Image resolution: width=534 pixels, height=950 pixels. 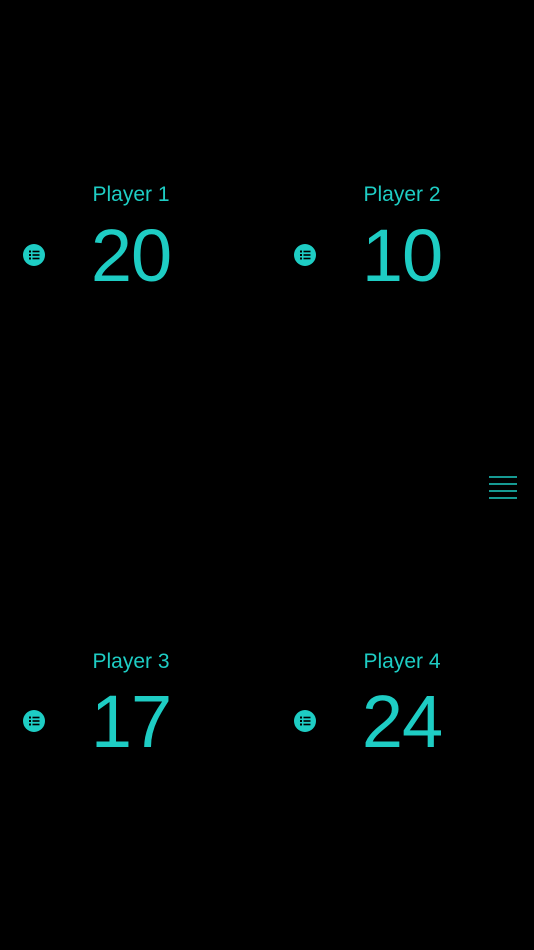 What do you see at coordinates (402, 194) in the screenshot?
I see `player-name: Player 2` at bounding box center [402, 194].